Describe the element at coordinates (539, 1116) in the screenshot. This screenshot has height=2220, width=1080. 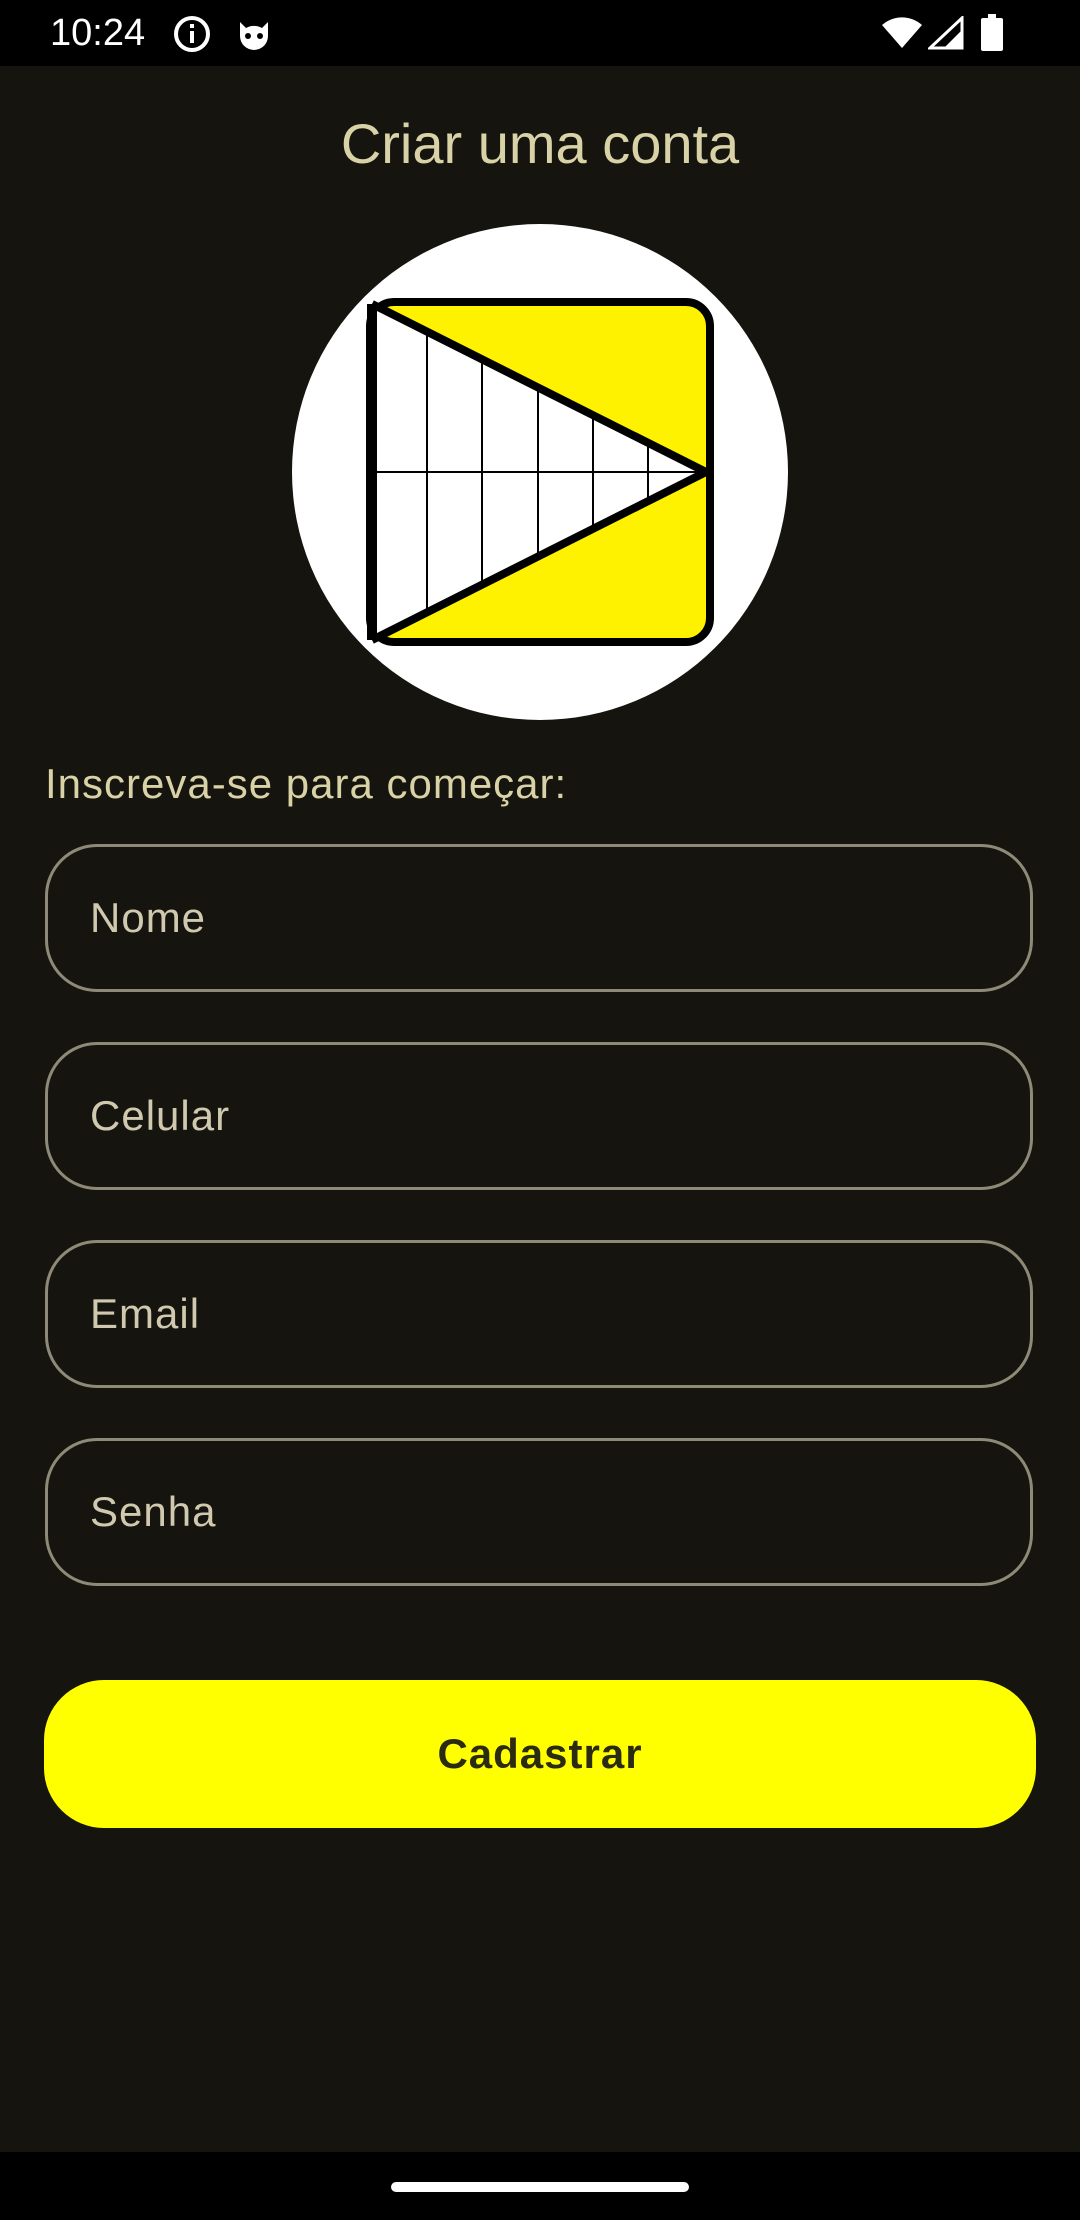
I see `phone-field: Celular` at that location.